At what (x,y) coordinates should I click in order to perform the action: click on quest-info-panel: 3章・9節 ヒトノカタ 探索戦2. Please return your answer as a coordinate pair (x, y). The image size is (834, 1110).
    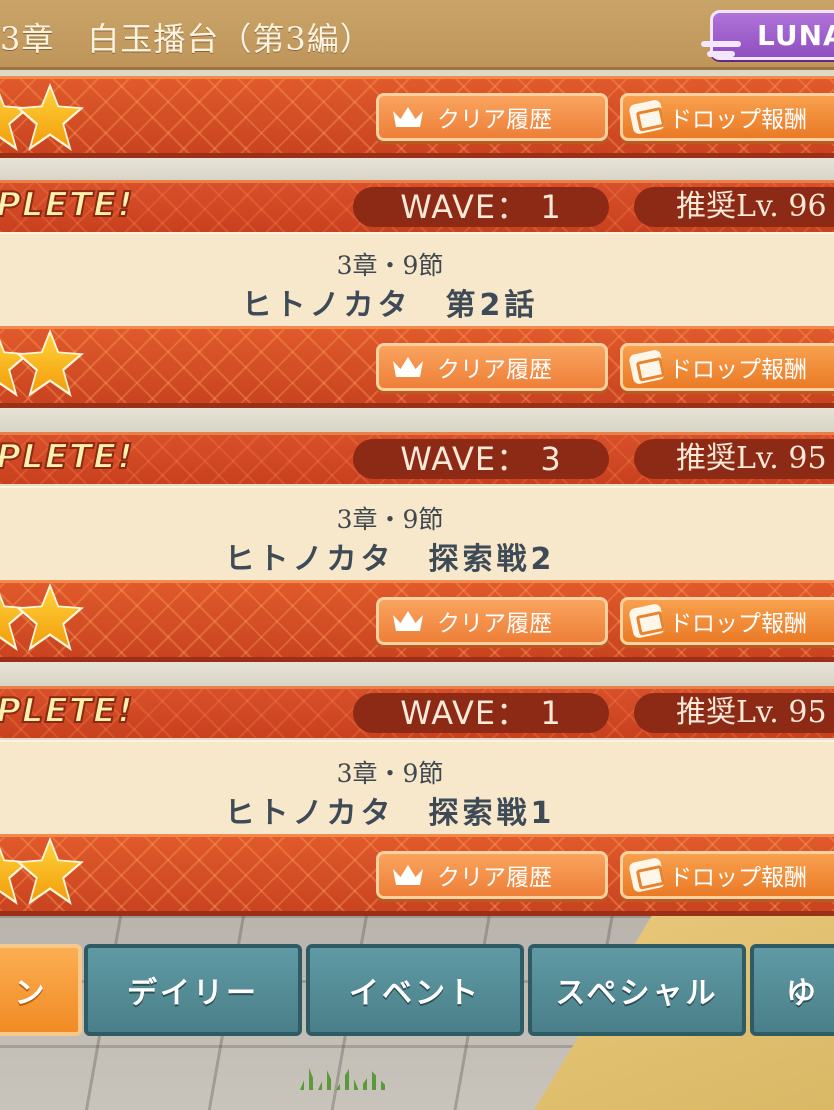
    Looking at the image, I should click on (417, 533).